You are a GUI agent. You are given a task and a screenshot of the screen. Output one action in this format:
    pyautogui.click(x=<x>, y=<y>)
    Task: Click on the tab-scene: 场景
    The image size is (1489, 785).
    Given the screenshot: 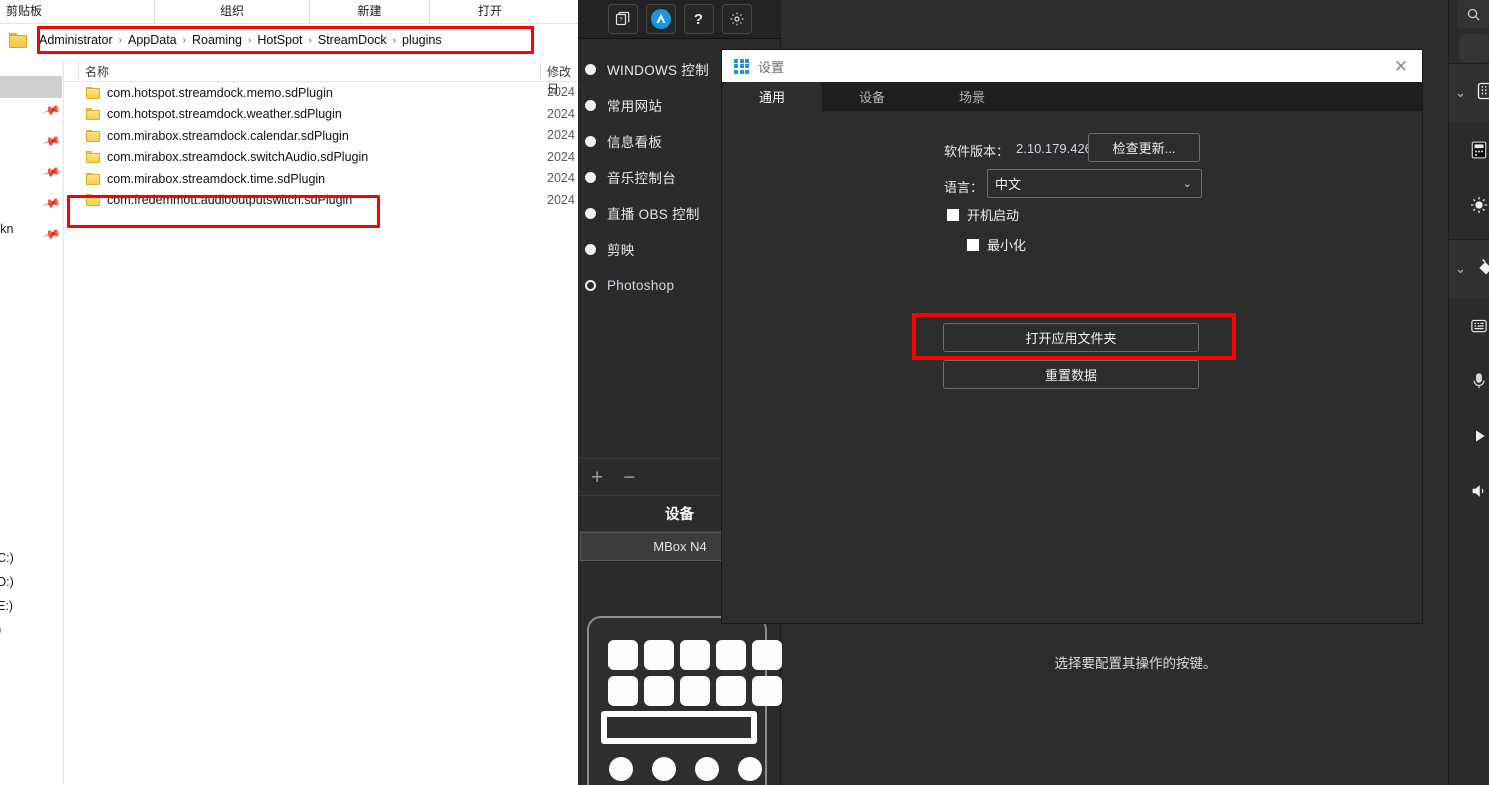 What is the action you would take?
    pyautogui.click(x=972, y=96)
    